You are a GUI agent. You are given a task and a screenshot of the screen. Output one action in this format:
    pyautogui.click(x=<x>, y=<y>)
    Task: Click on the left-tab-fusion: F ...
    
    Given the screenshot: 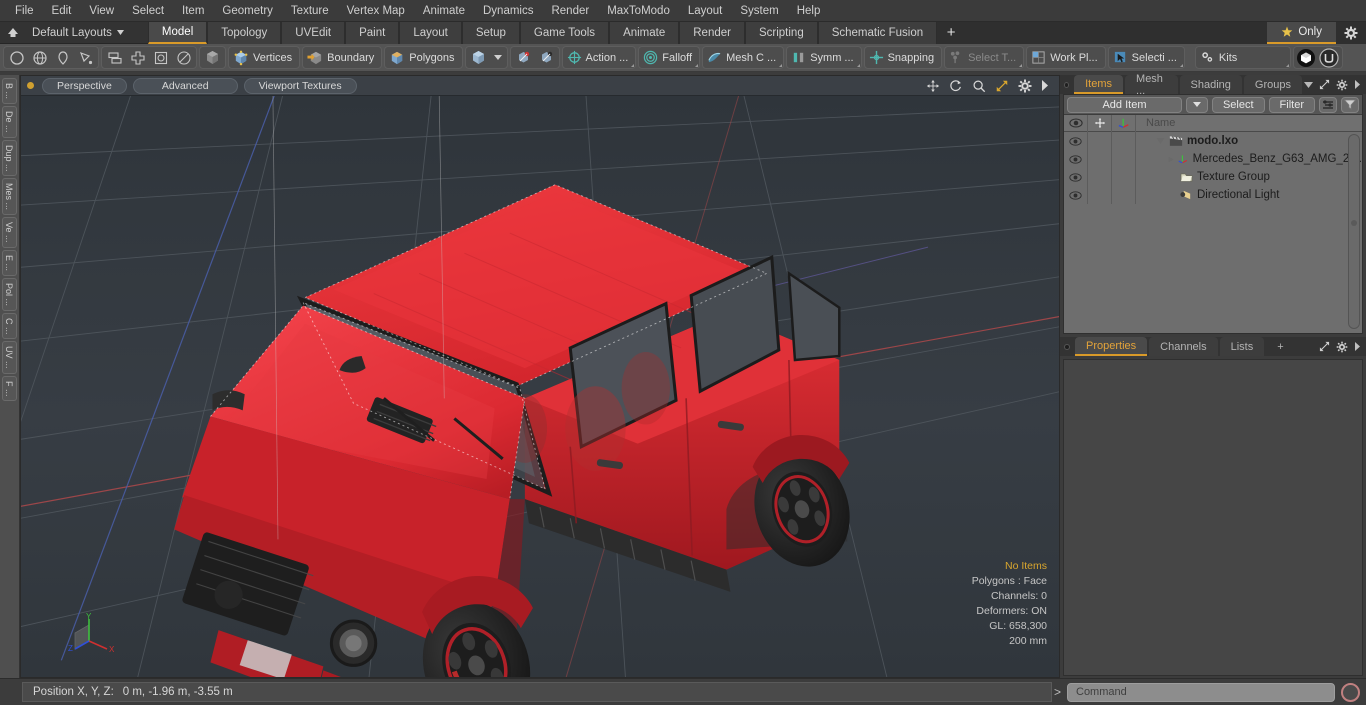 What is the action you would take?
    pyautogui.click(x=9, y=388)
    